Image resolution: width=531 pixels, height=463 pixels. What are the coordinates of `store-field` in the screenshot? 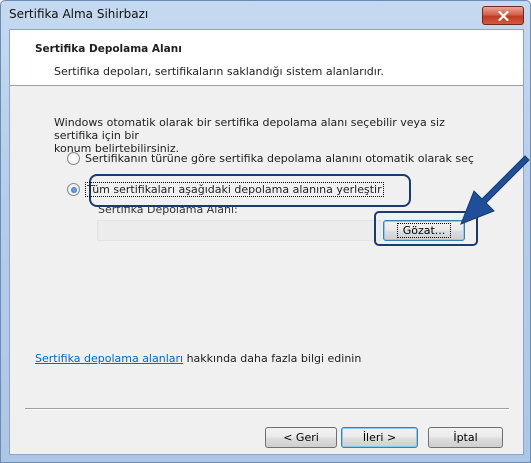 It's located at (239, 230).